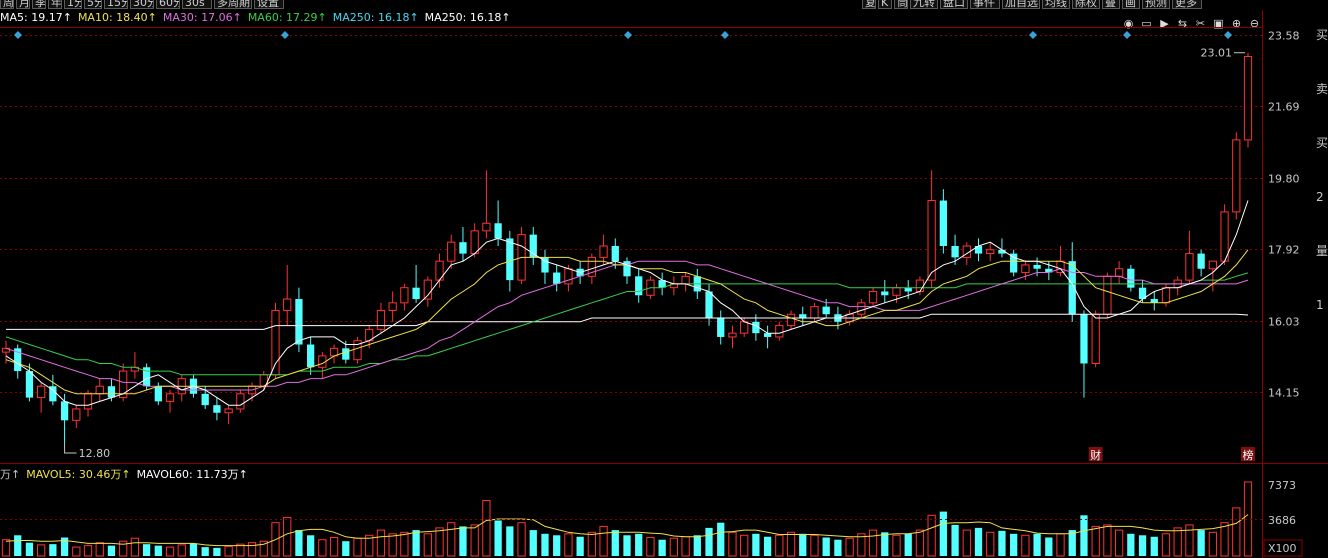 This screenshot has width=1328, height=558. I want to click on low-pointer, so click(70, 448).